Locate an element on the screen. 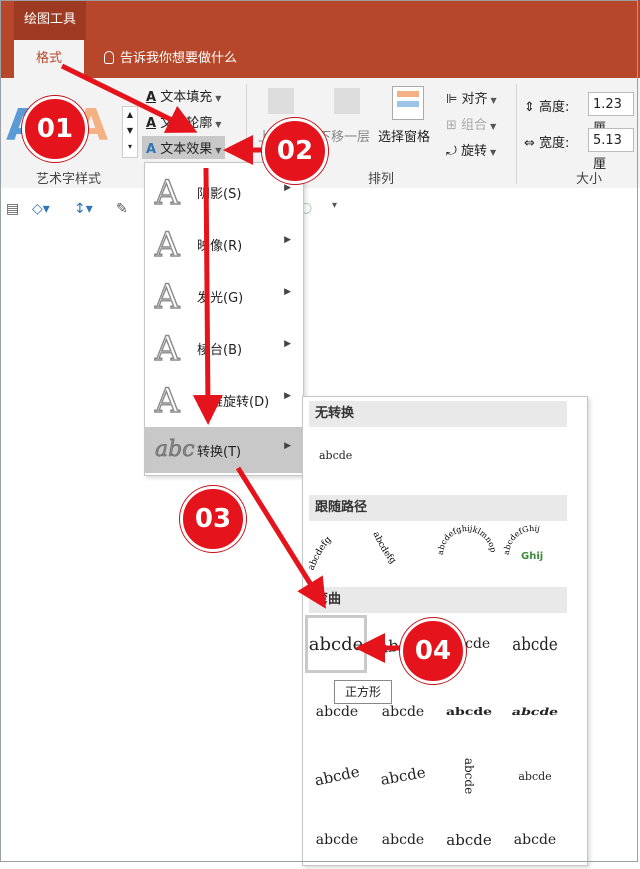  text-fill-icon: A is located at coordinates (151, 97).